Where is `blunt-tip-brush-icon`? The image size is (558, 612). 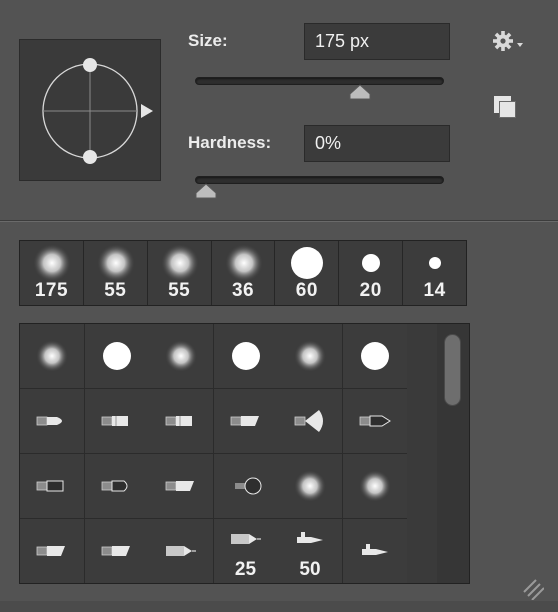
blunt-tip-brush-icon is located at coordinates (50, 486).